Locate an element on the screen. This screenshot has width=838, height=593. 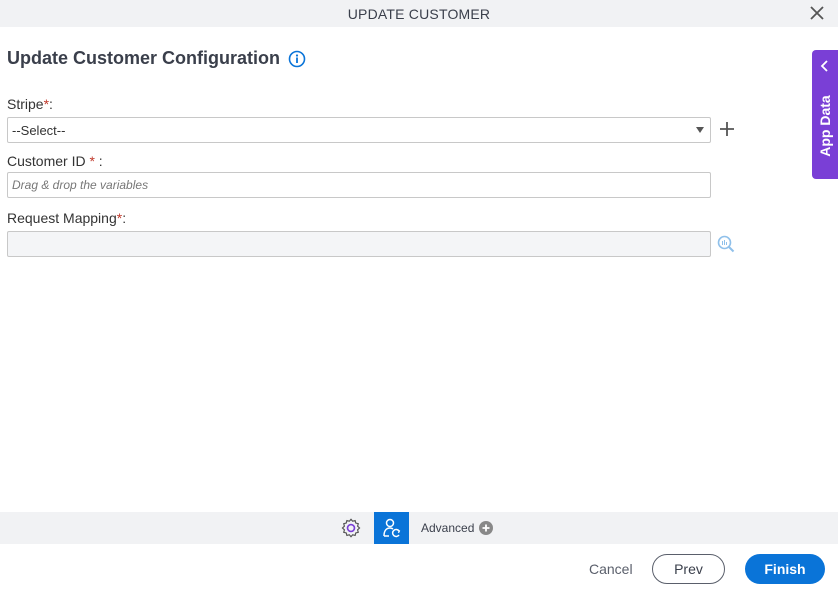
stripe-label: Stripe*: is located at coordinates (30, 104).